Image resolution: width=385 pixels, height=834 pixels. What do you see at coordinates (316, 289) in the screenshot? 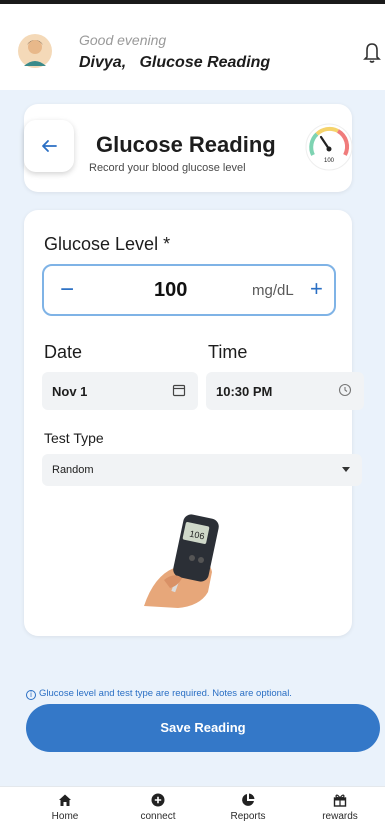
I see `increment-button: +` at bounding box center [316, 289].